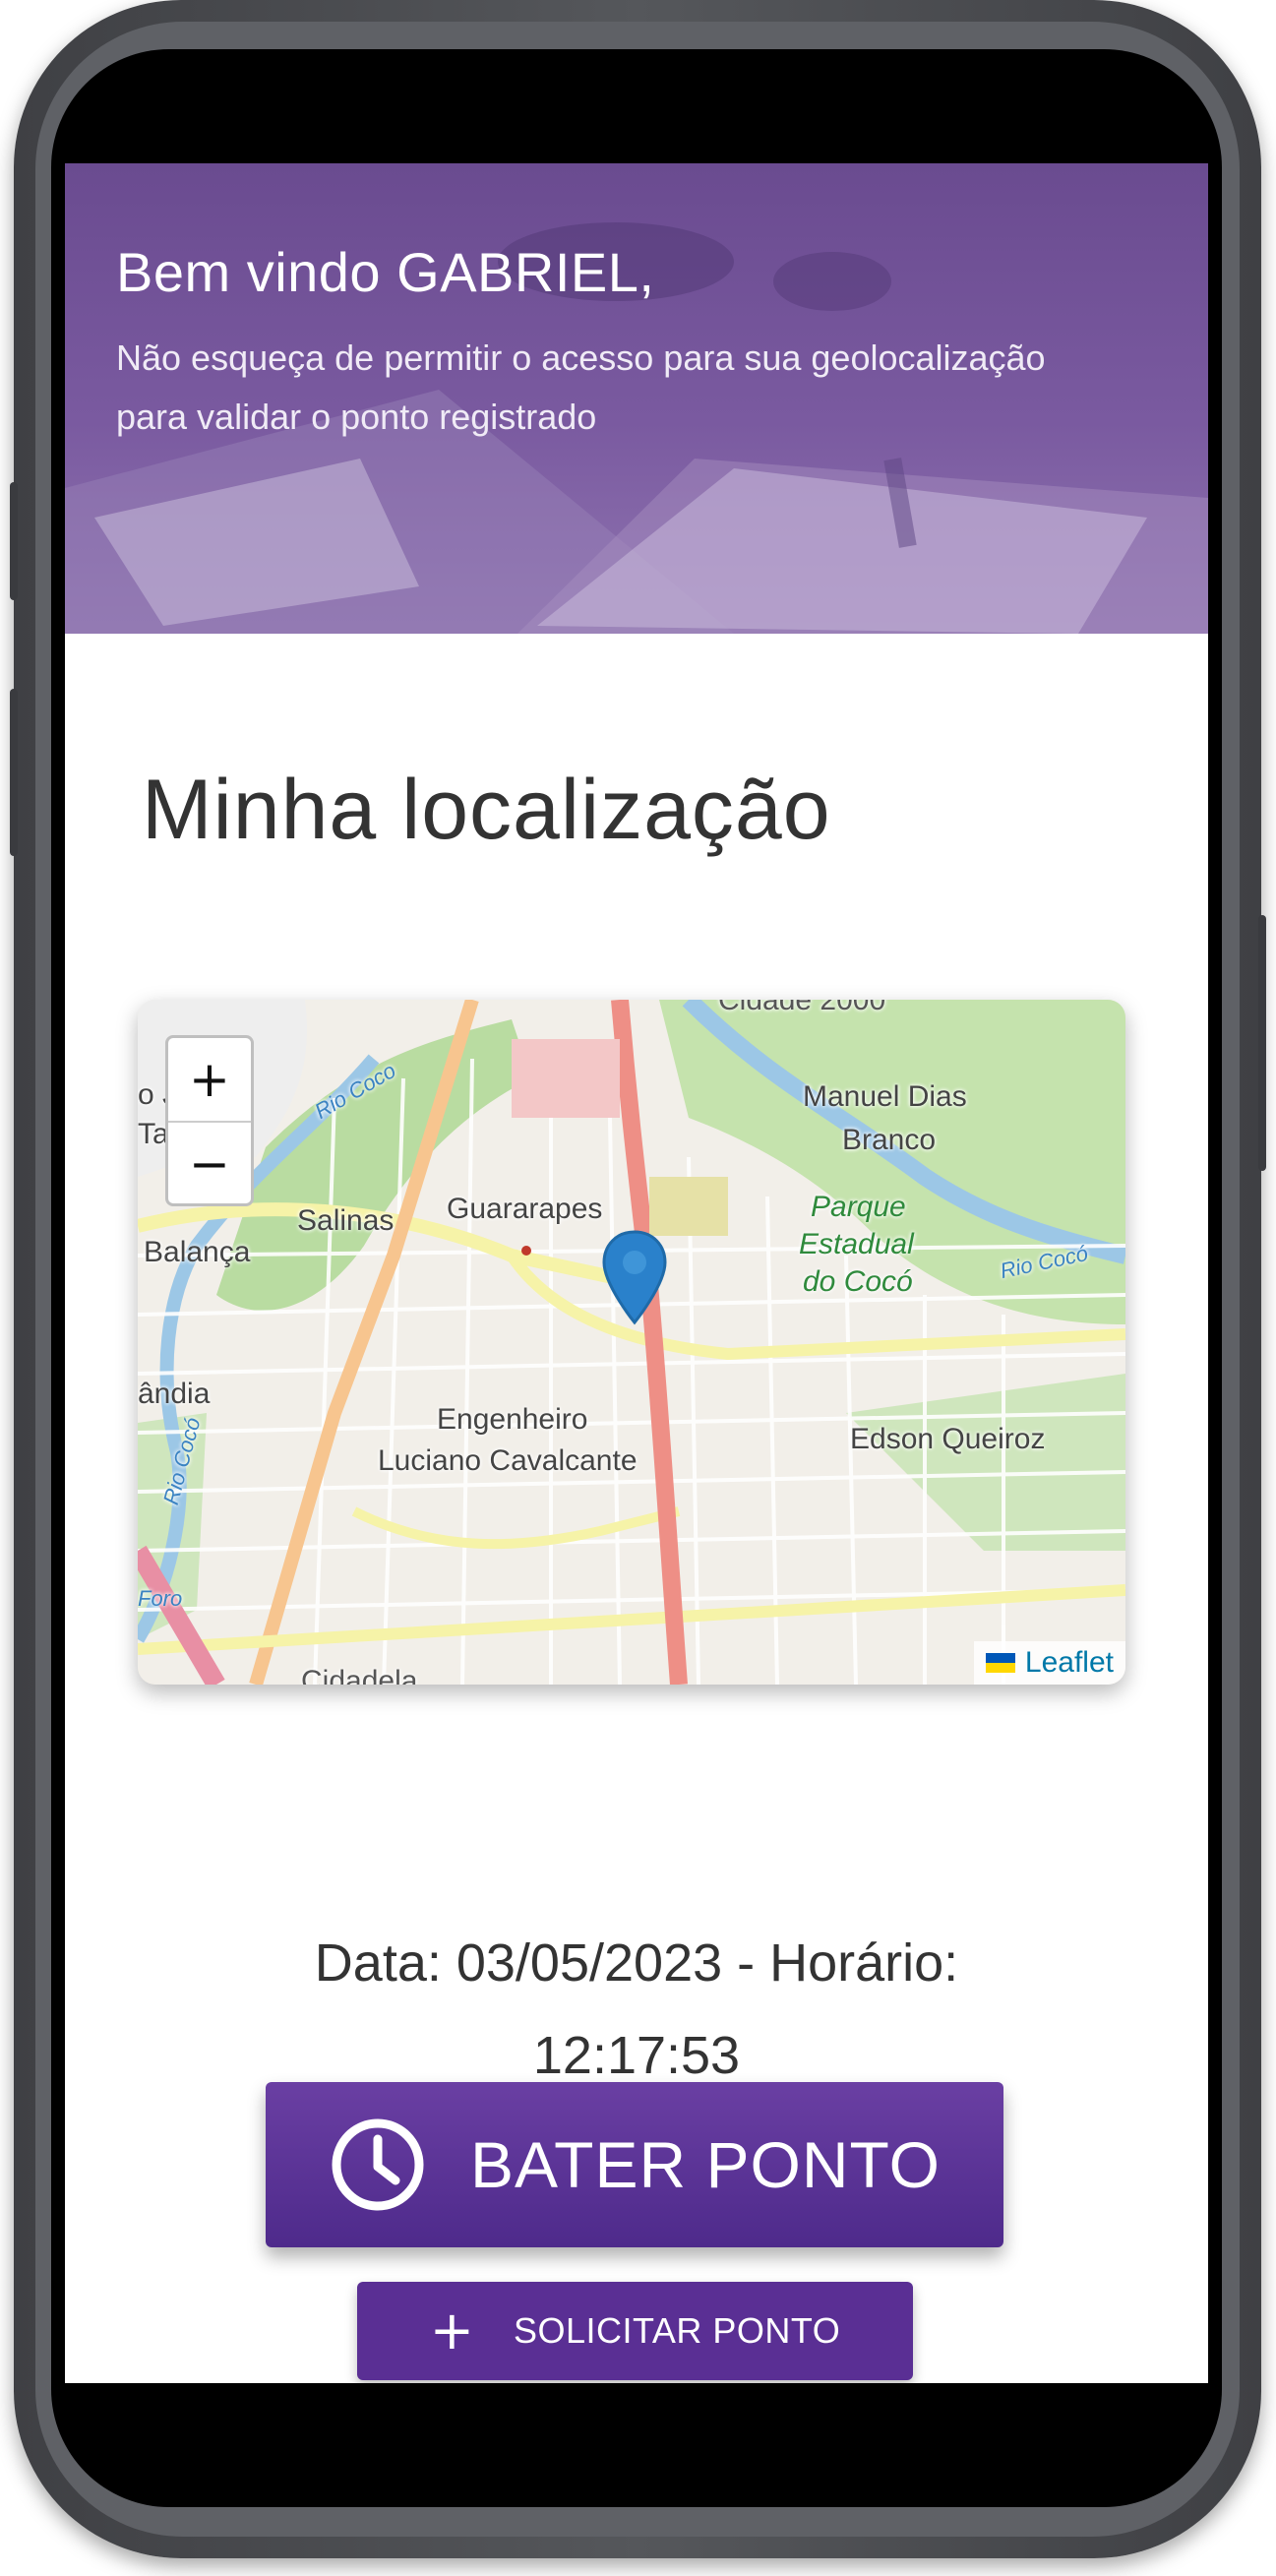  I want to click on phone-side-button-right, so click(1262, 1043).